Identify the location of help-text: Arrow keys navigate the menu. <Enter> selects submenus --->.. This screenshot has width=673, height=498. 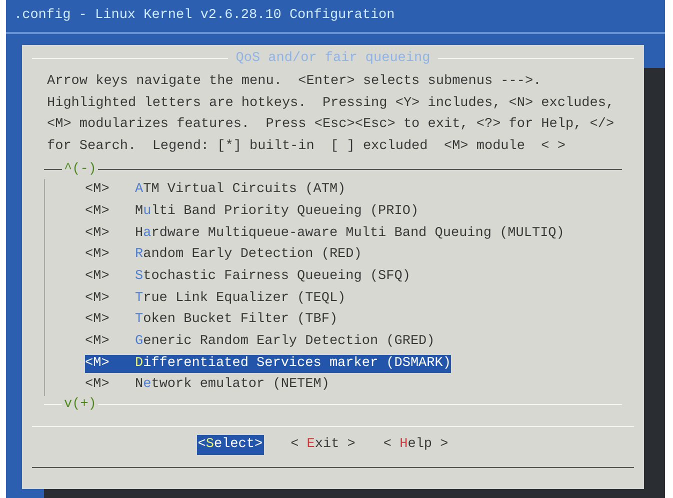
(294, 82).